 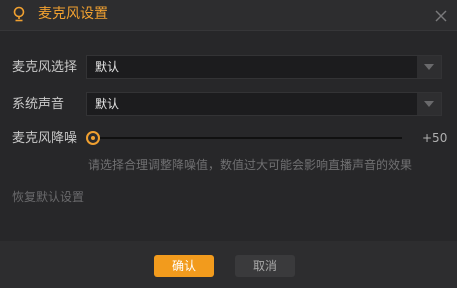 What do you see at coordinates (441, 16) in the screenshot?
I see `close-icon` at bounding box center [441, 16].